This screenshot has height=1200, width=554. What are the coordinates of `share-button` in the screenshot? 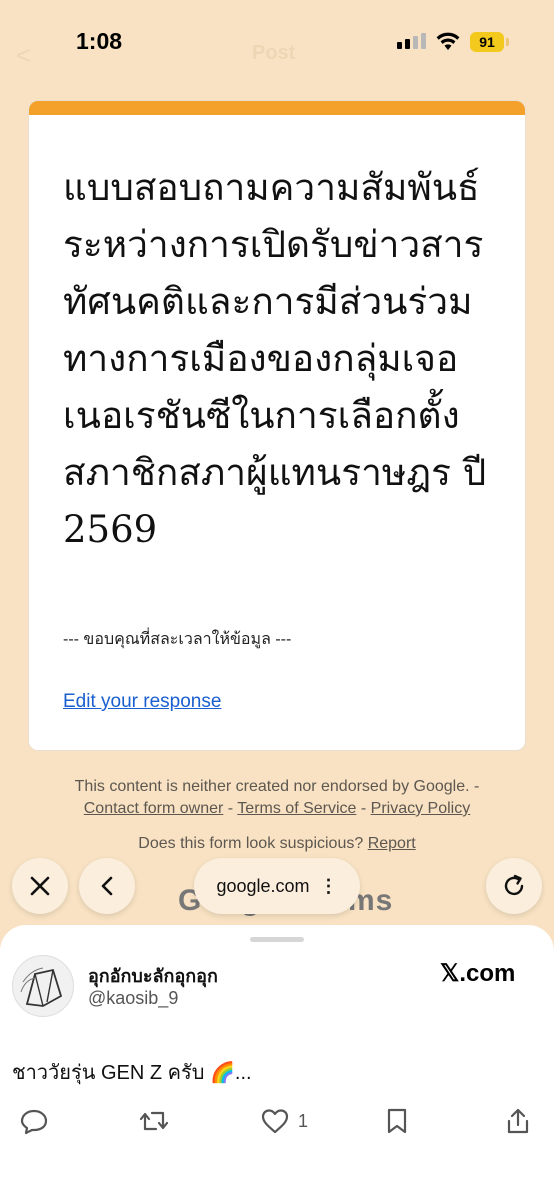 It's located at (518, 1121).